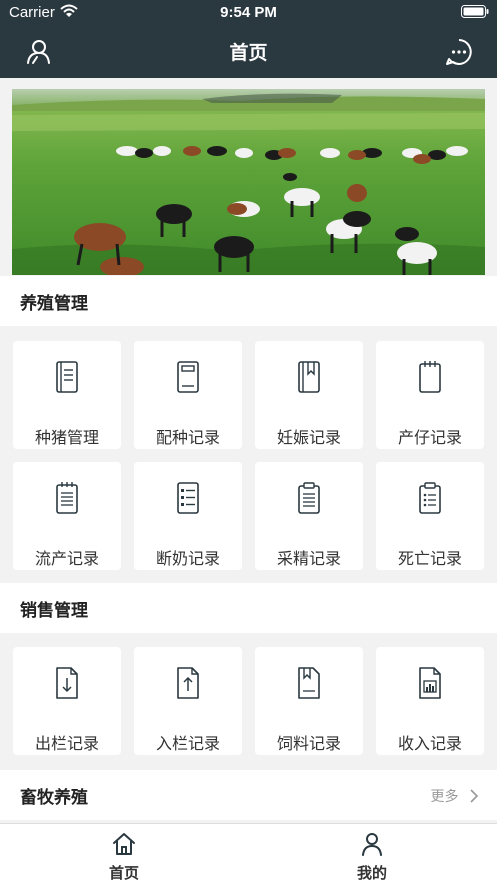  I want to click on app-header: Carrier 9:54 PM 首页, so click(248, 39).